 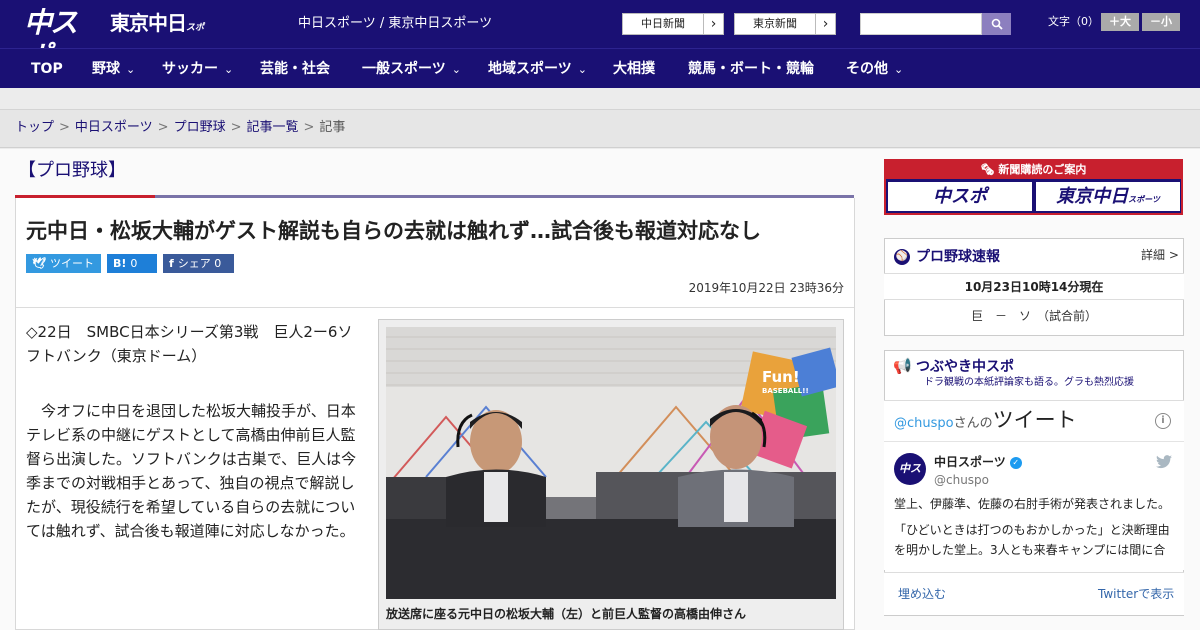 I want to click on hatena-icon: B!, so click(x=120, y=263).